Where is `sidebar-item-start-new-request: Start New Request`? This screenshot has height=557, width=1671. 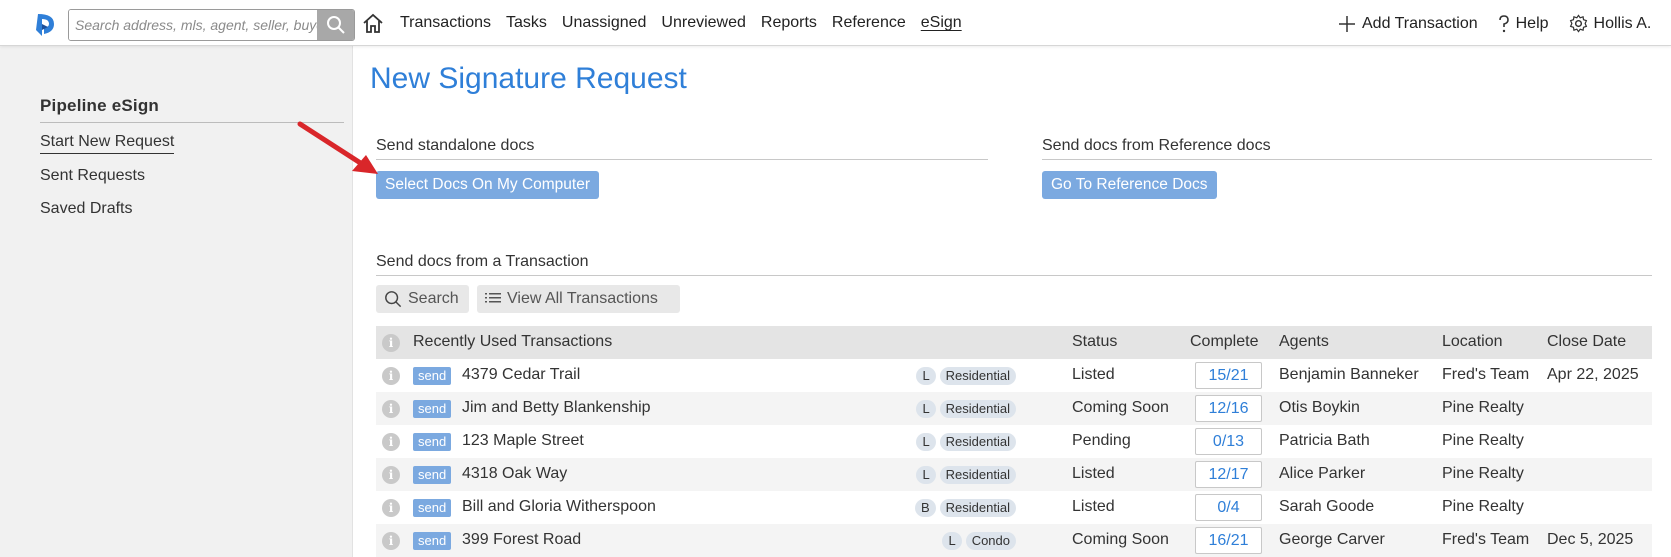
sidebar-item-start-new-request: Start New Request is located at coordinates (107, 143).